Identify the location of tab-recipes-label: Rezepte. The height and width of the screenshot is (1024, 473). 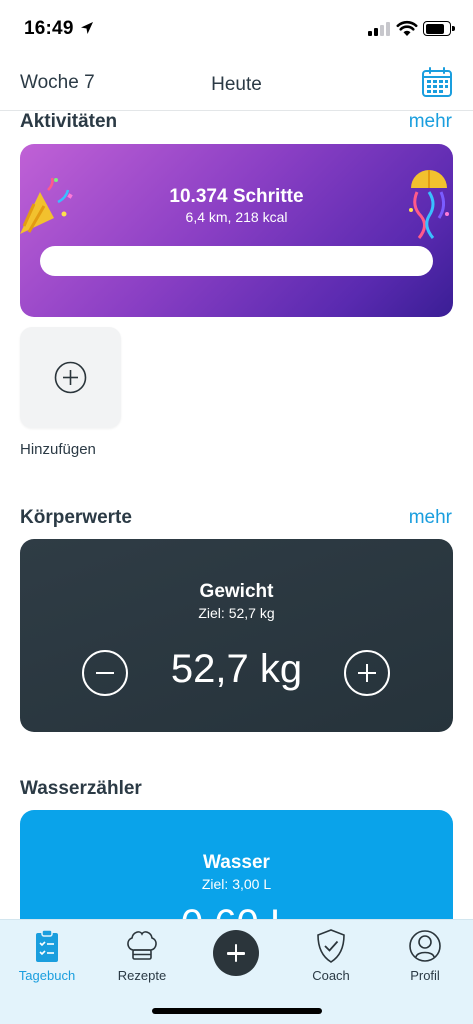
(142, 975).